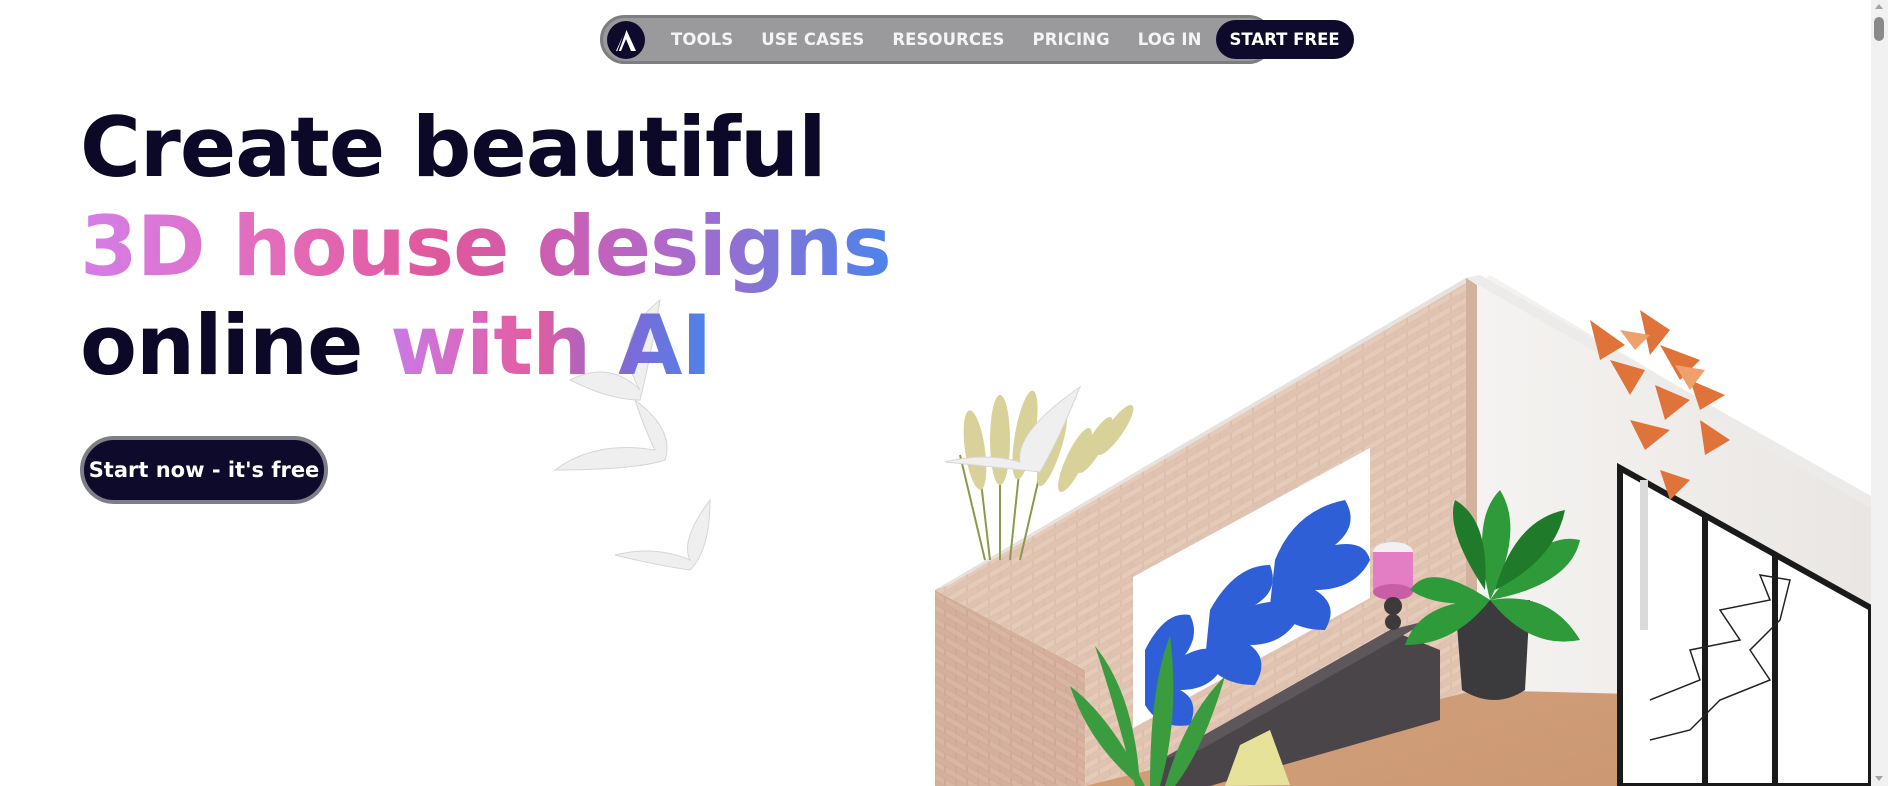  What do you see at coordinates (453, 147) in the screenshot?
I see `hero-line-1: Create beautiful` at bounding box center [453, 147].